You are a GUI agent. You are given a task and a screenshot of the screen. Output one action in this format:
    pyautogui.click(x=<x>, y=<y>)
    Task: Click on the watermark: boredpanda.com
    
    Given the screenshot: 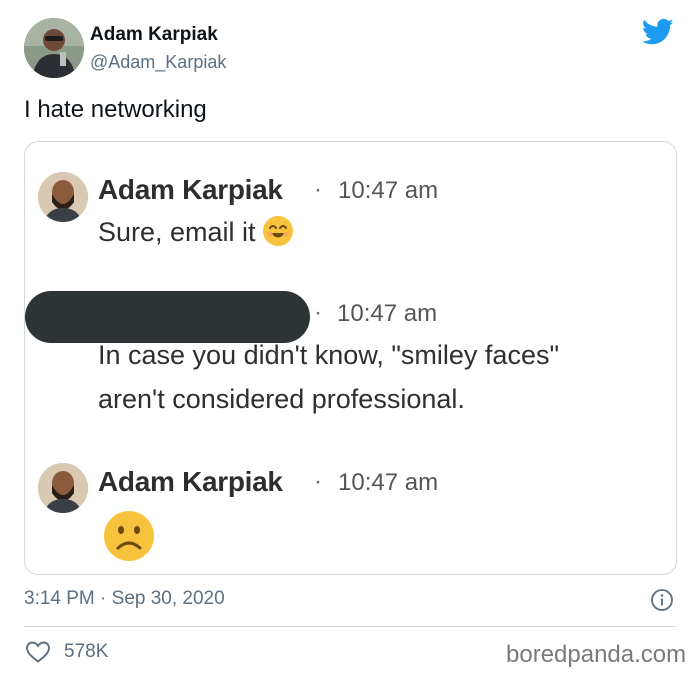 What is the action you would take?
    pyautogui.click(x=596, y=654)
    